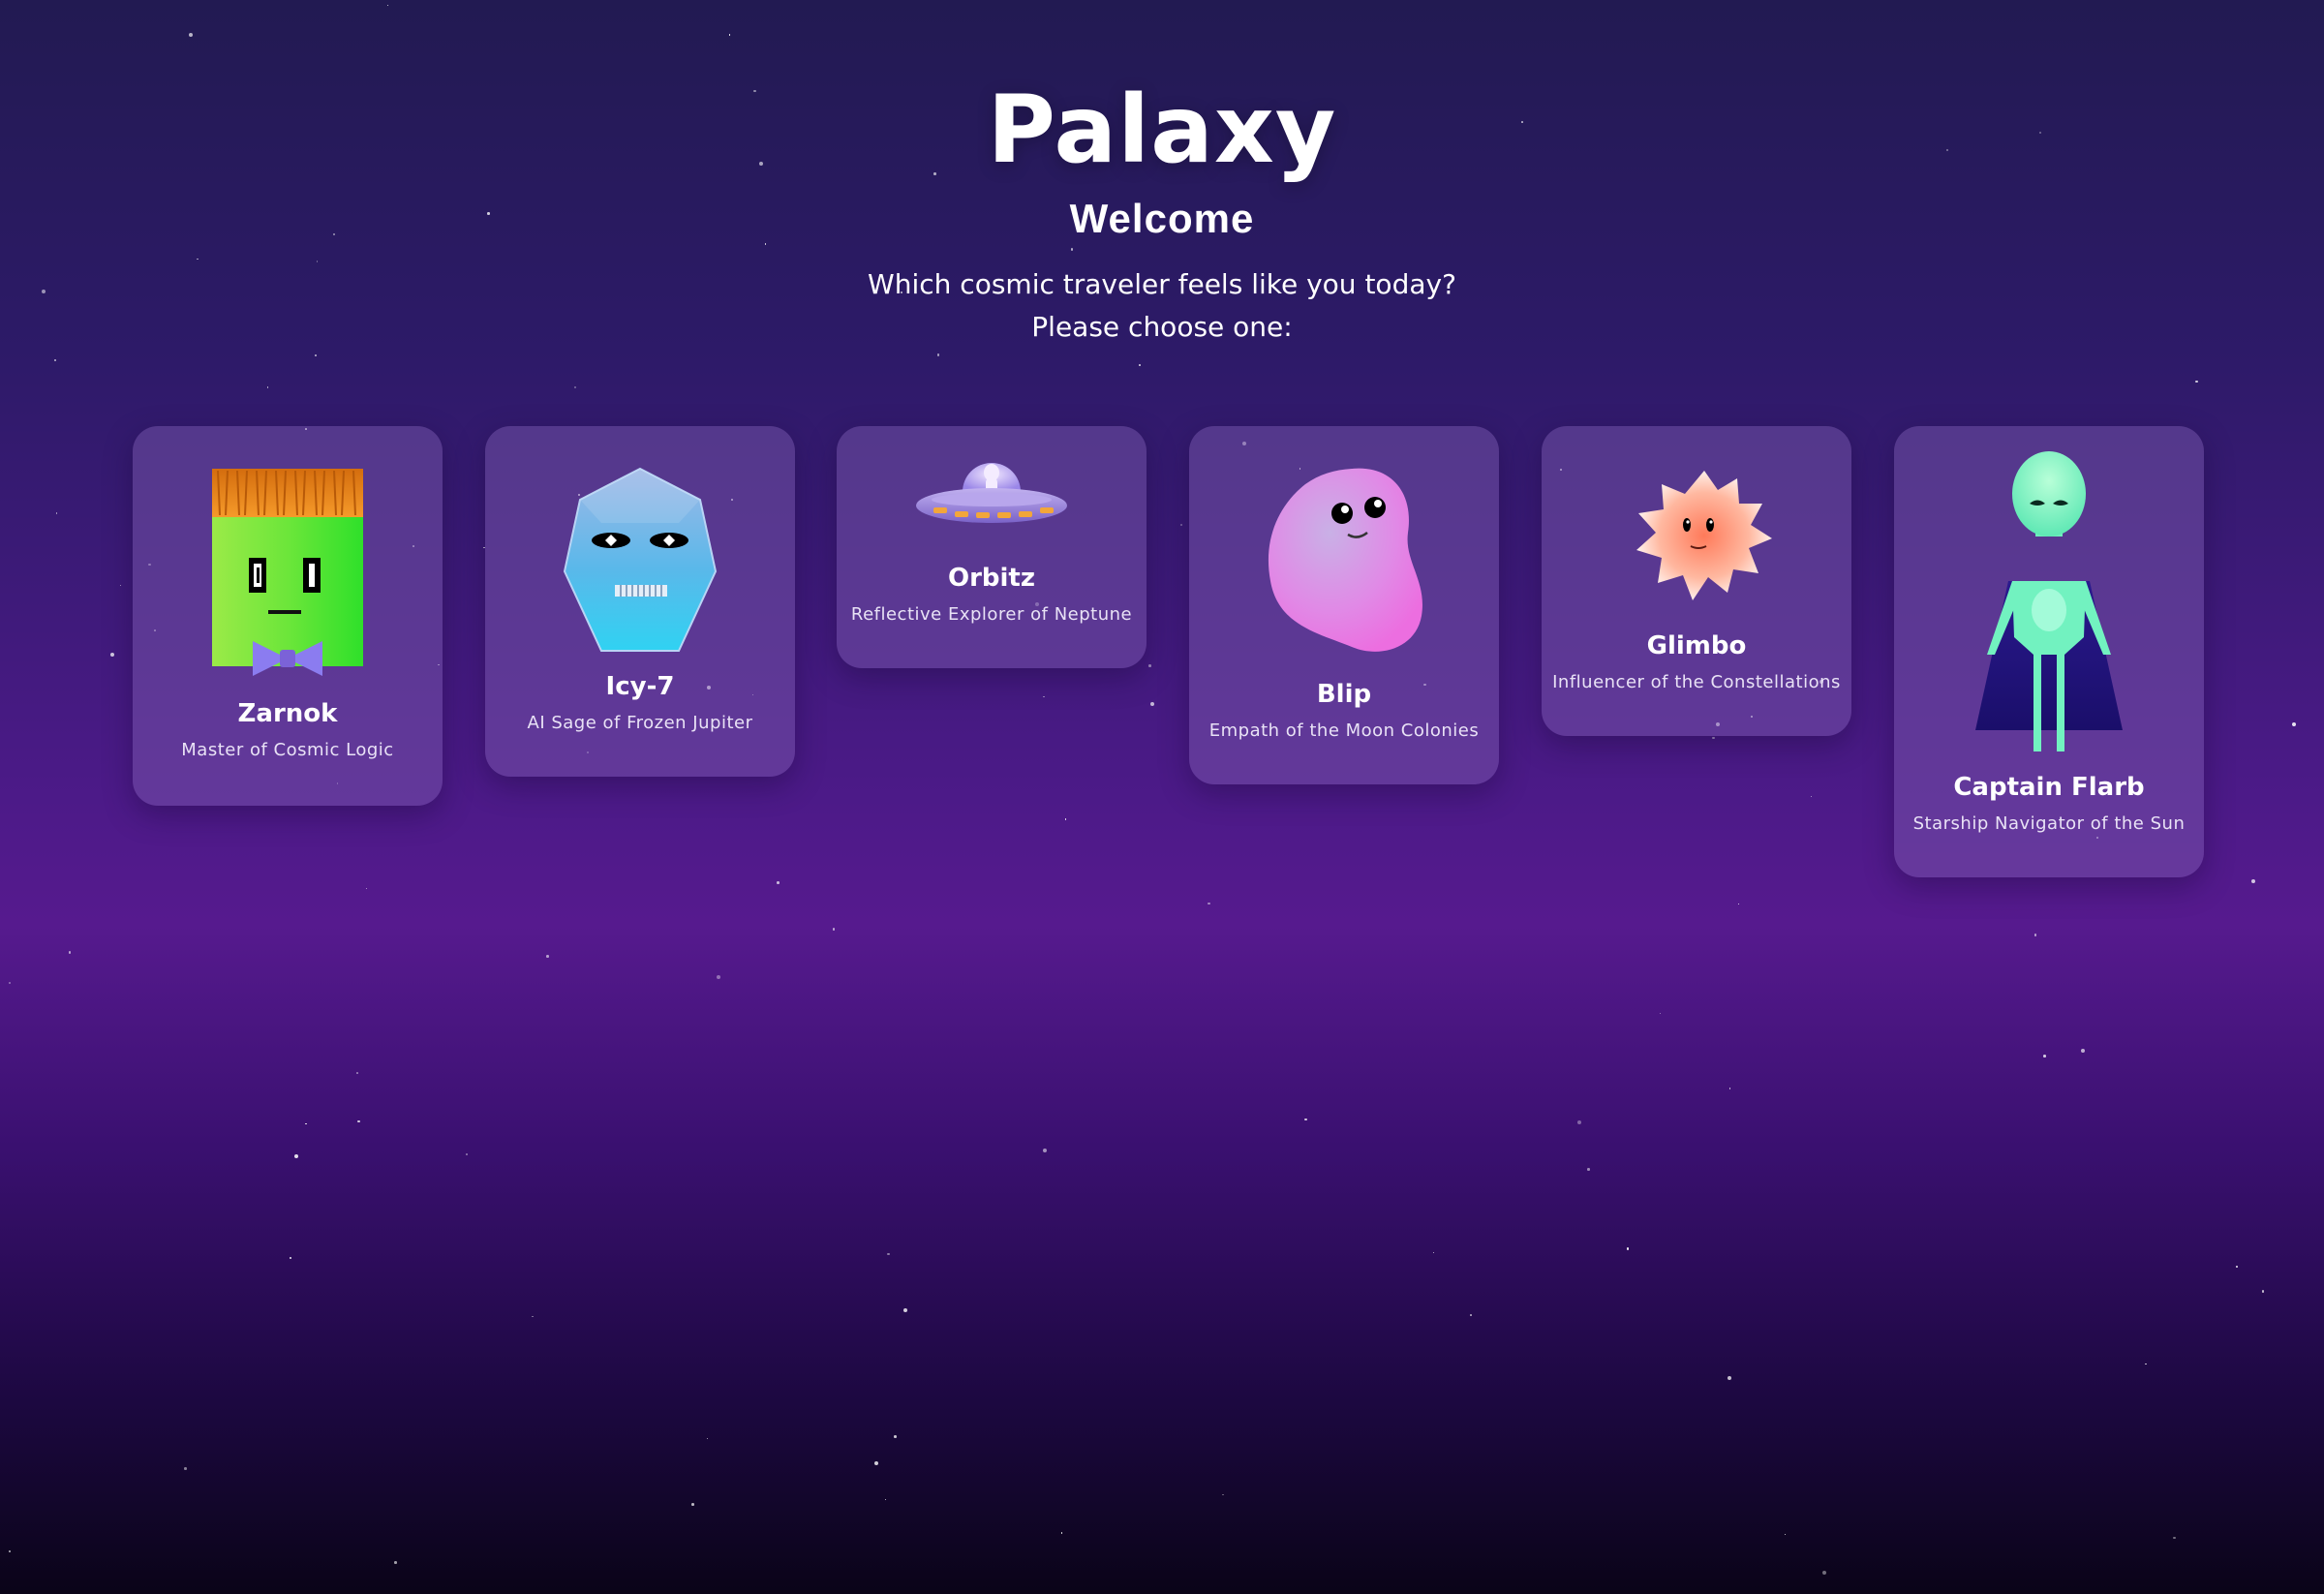 Image resolution: width=2324 pixels, height=1594 pixels. What do you see at coordinates (992, 493) in the screenshot?
I see `orbitz-ufo-icon` at bounding box center [992, 493].